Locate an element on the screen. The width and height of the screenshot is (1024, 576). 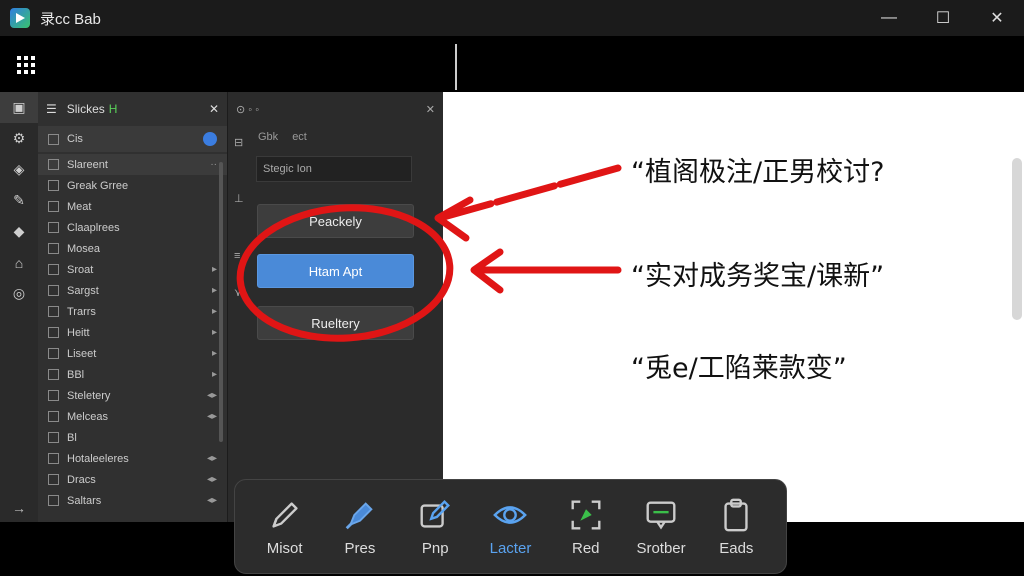
list-item: Dracs ◂▸ is located at coordinates (132, 479).